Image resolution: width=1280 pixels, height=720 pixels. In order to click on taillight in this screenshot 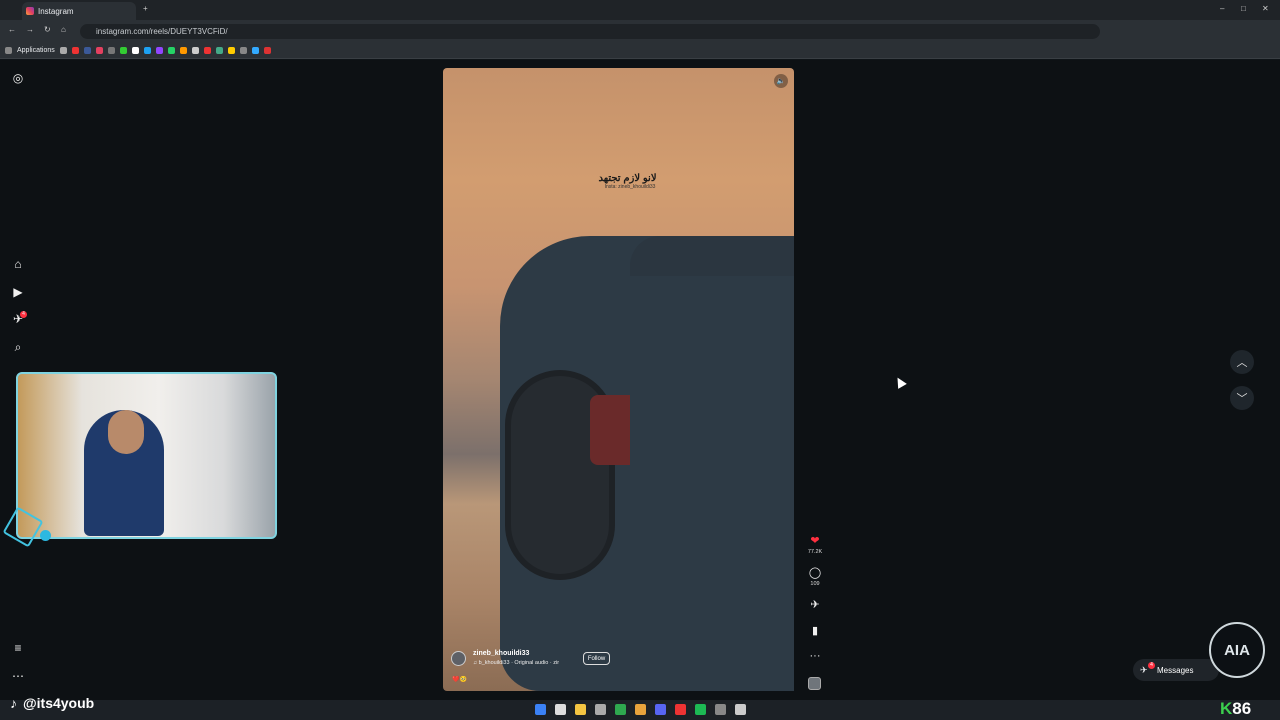, I will do `click(610, 430)`.